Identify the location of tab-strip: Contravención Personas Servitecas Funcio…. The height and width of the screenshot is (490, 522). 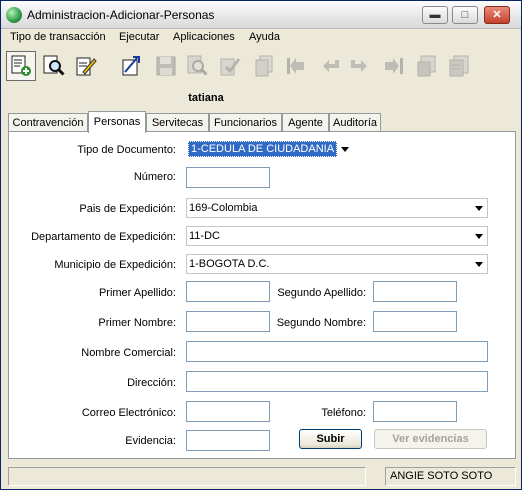
(263, 122).